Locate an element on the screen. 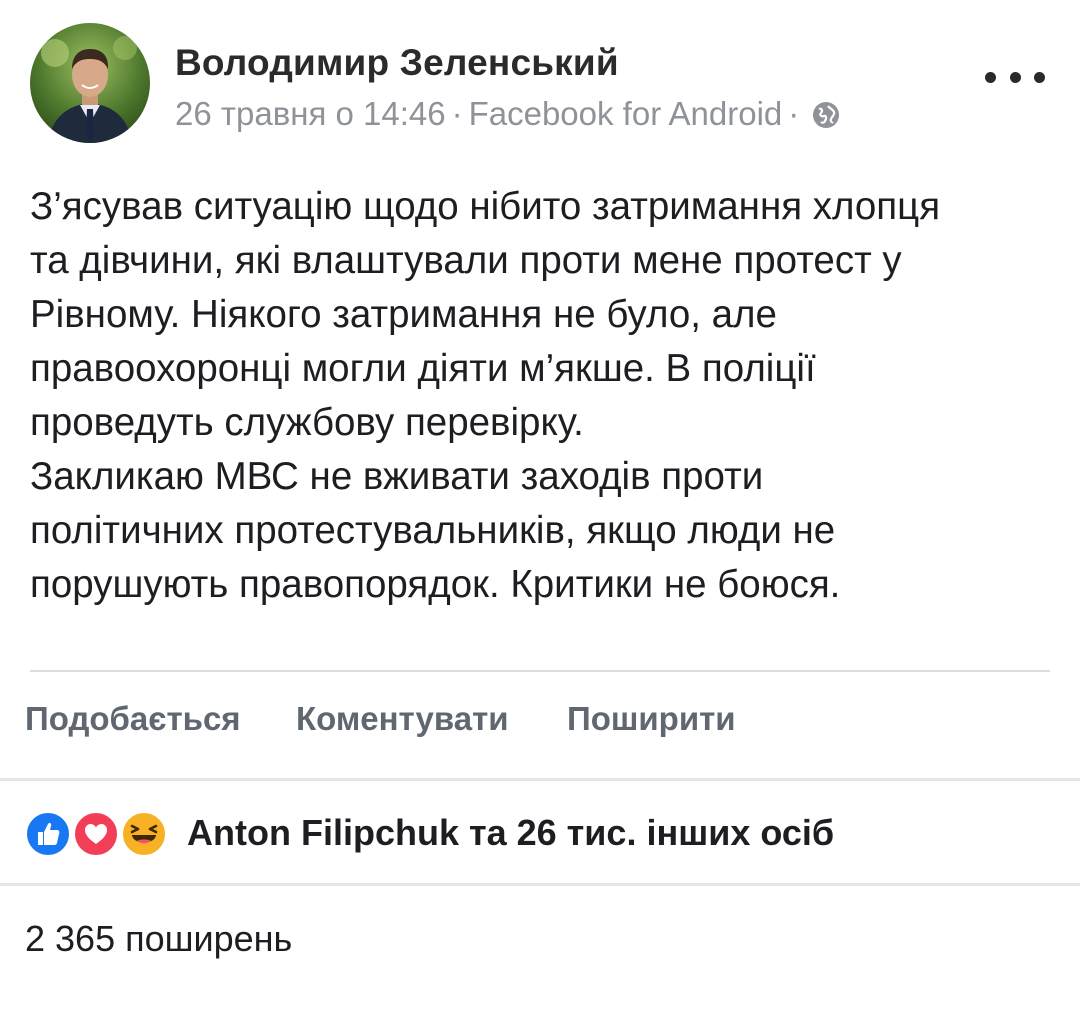  post-source: Facebook for Android is located at coordinates (625, 113).